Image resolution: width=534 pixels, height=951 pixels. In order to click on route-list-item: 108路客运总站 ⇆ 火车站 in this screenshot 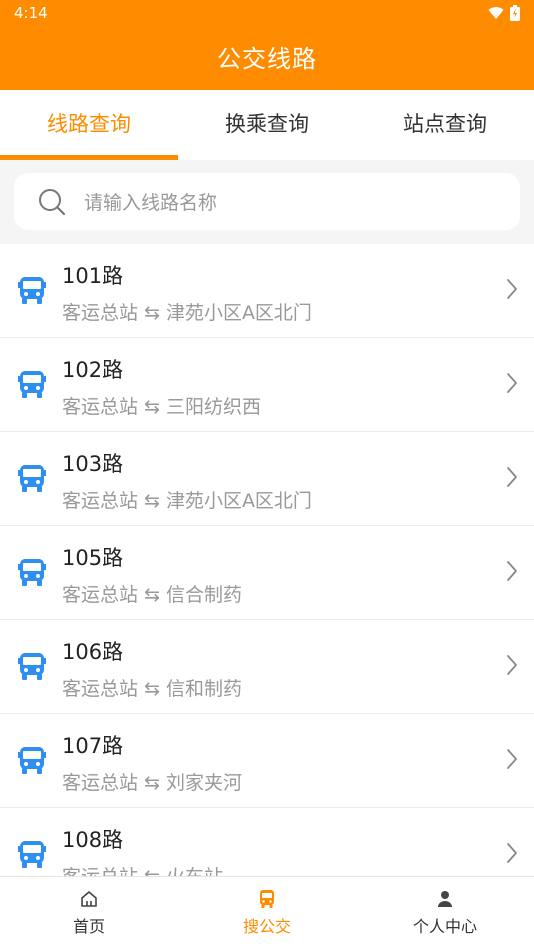, I will do `click(267, 842)`.